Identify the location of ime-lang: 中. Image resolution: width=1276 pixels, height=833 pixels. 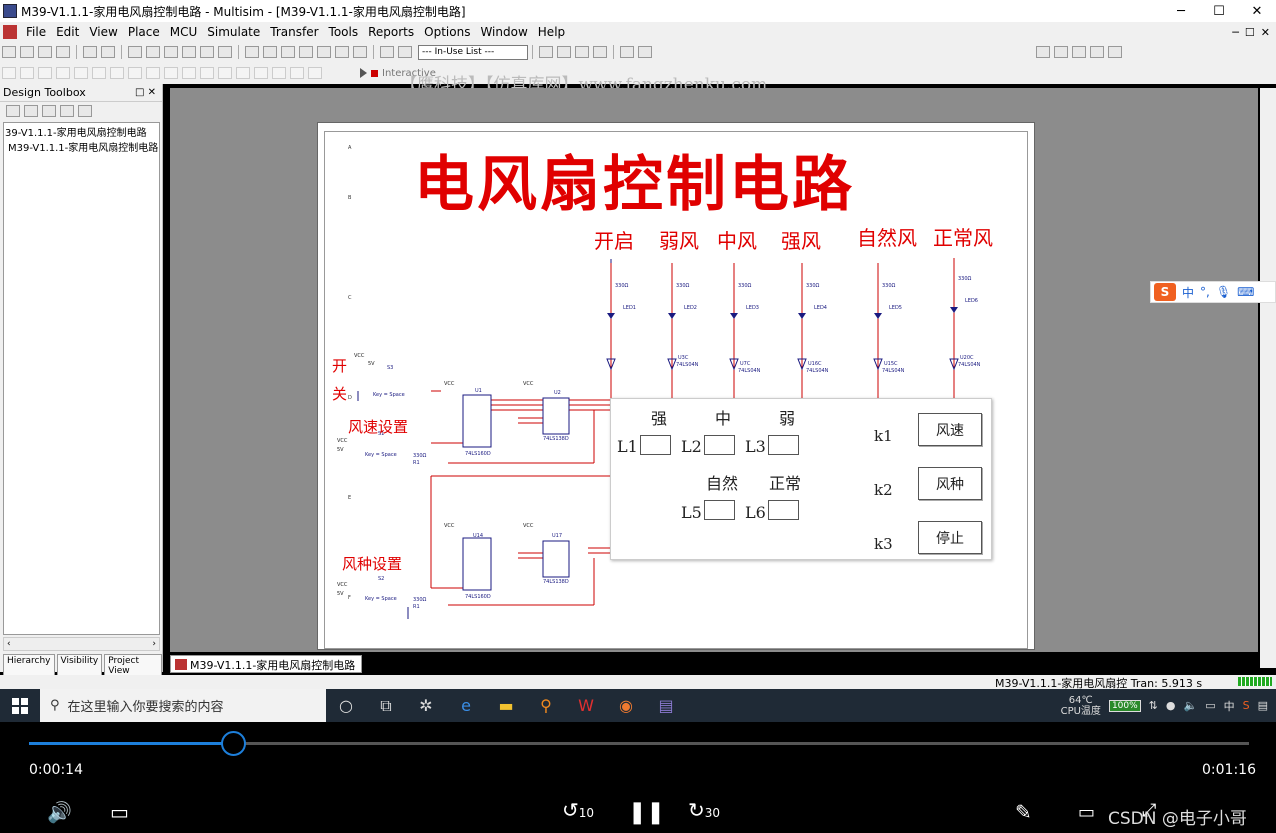
(1188, 292).